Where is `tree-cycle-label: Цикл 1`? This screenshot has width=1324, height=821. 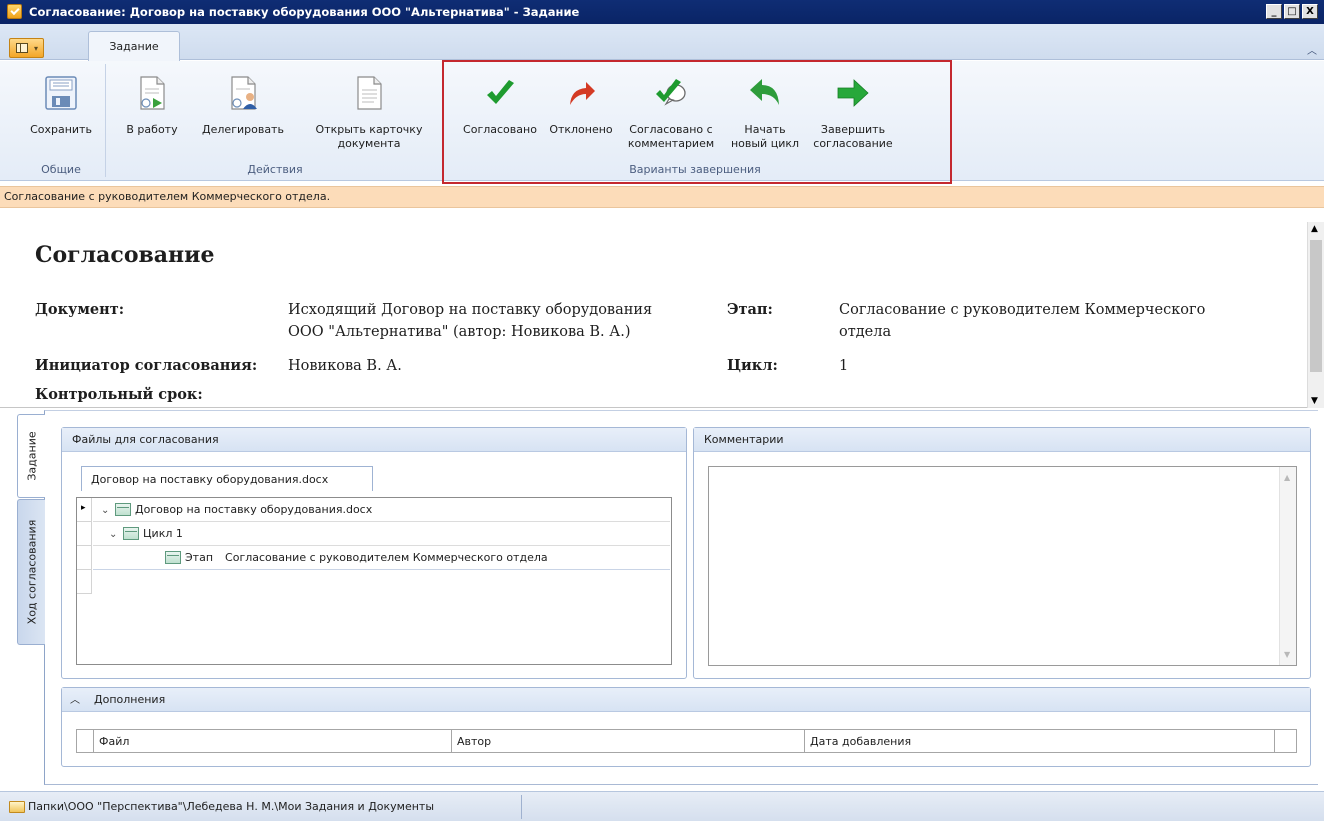
tree-cycle-label: Цикл 1 is located at coordinates (163, 533).